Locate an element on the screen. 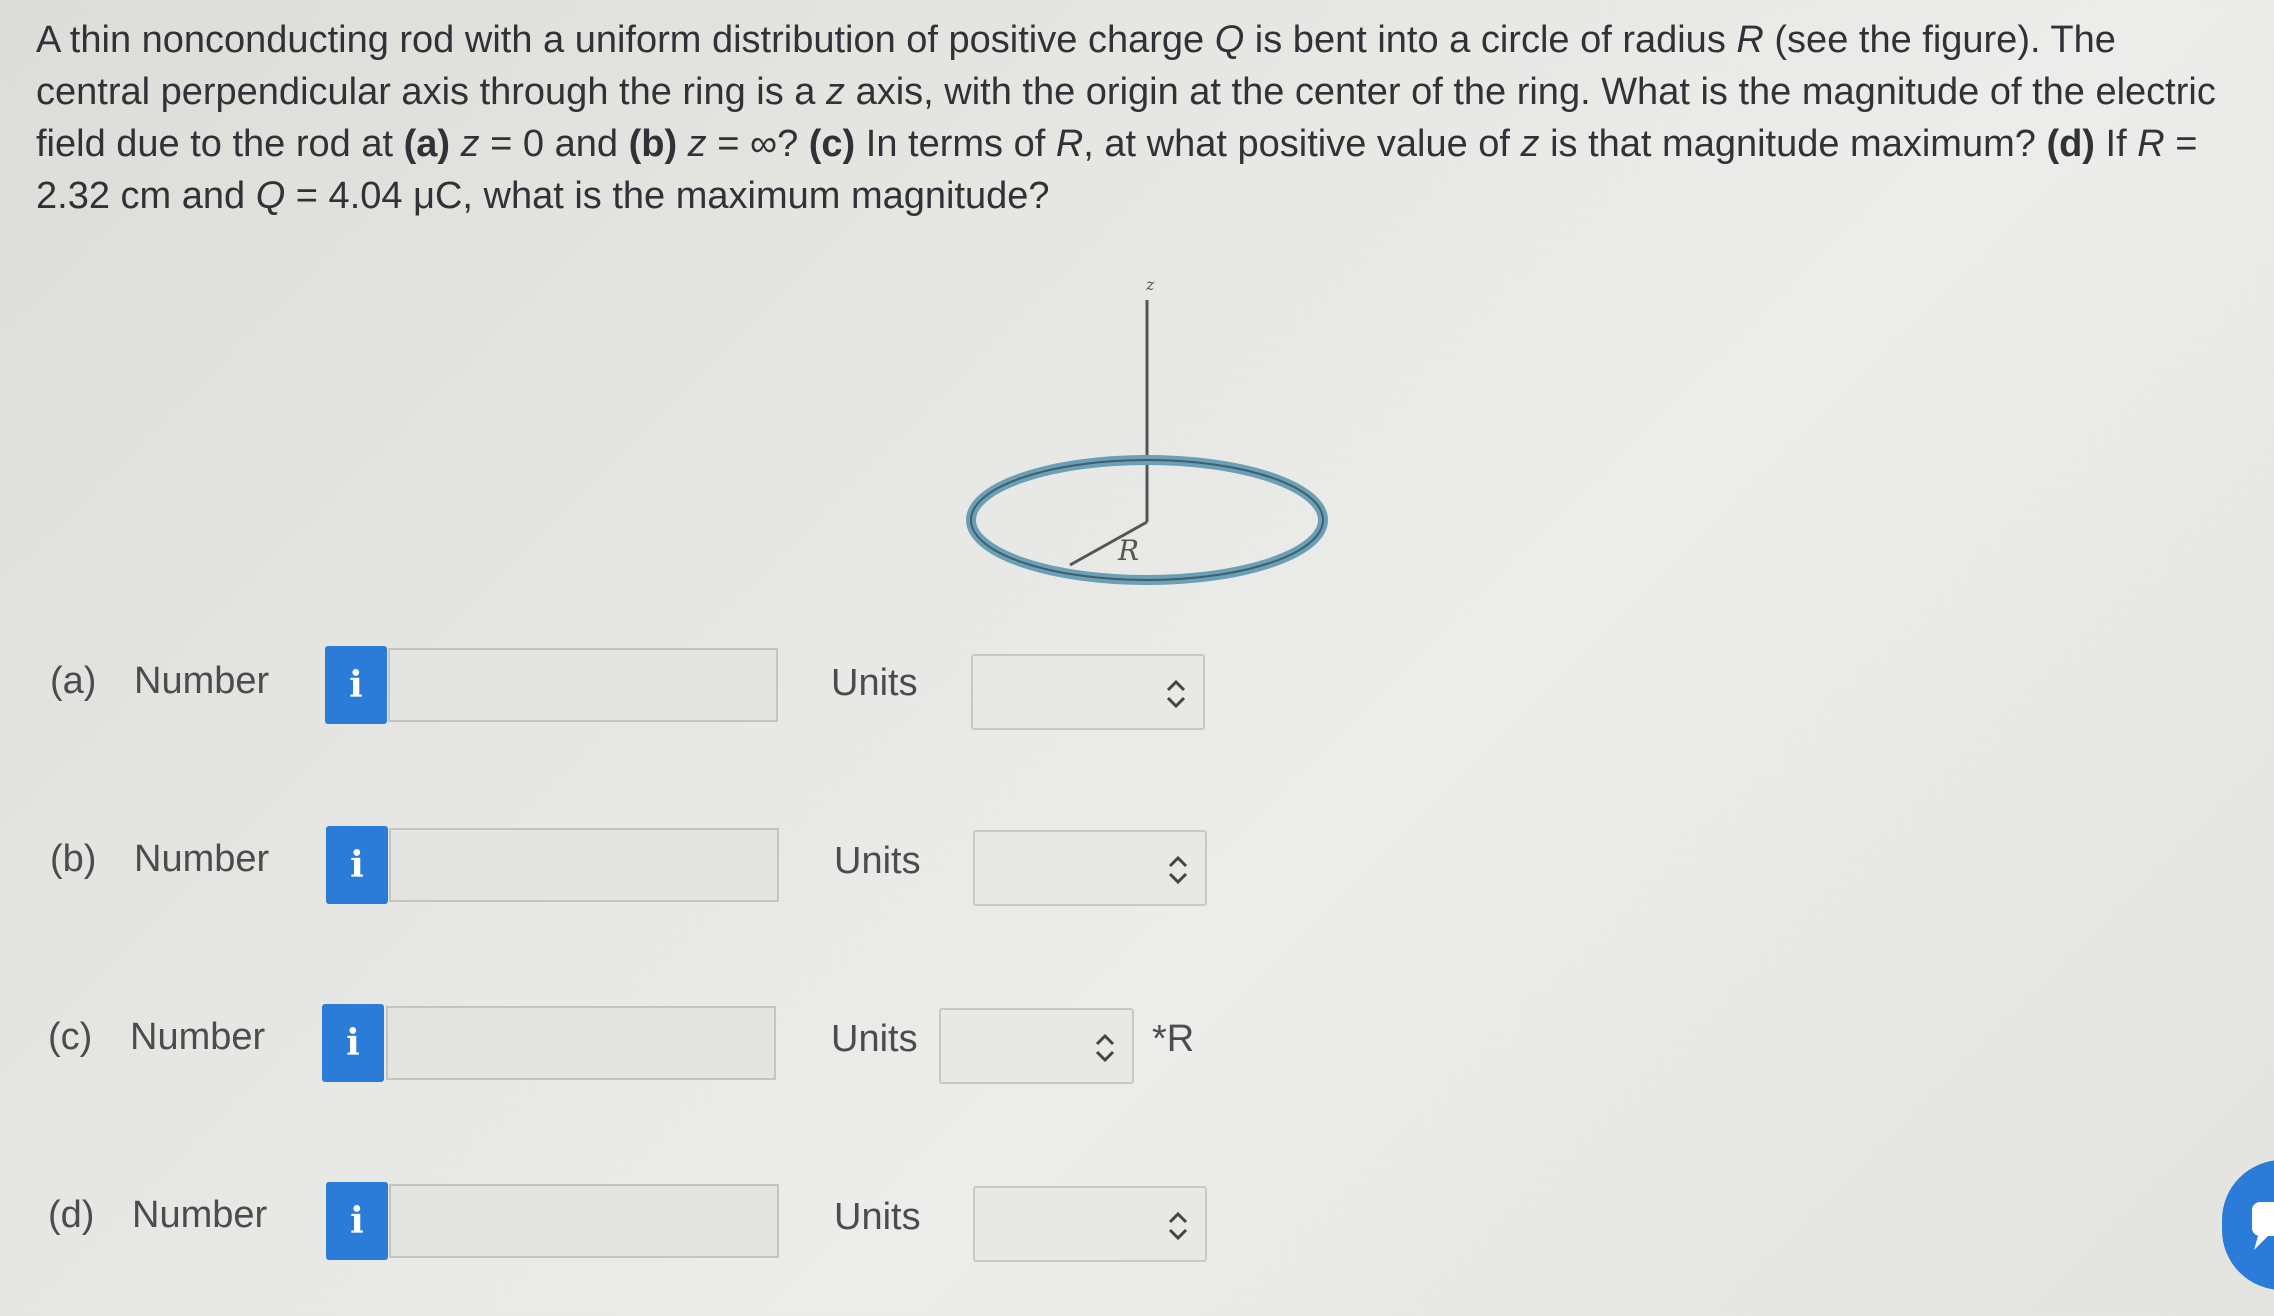  part-label: (d) is located at coordinates (71, 1215).